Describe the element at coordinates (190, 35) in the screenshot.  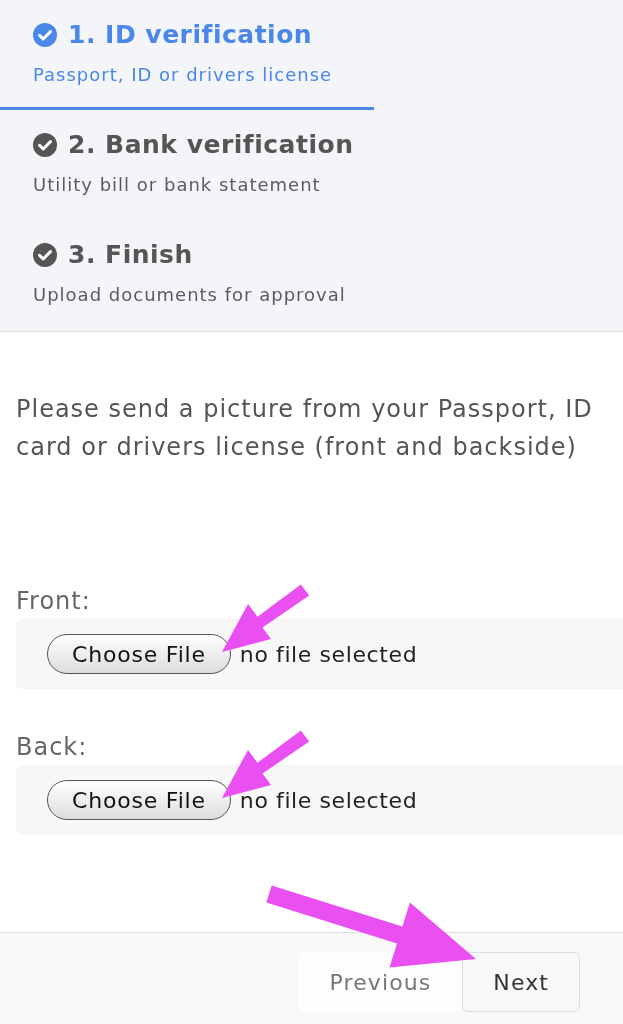
I see `step-title: 1. ID verification` at that location.